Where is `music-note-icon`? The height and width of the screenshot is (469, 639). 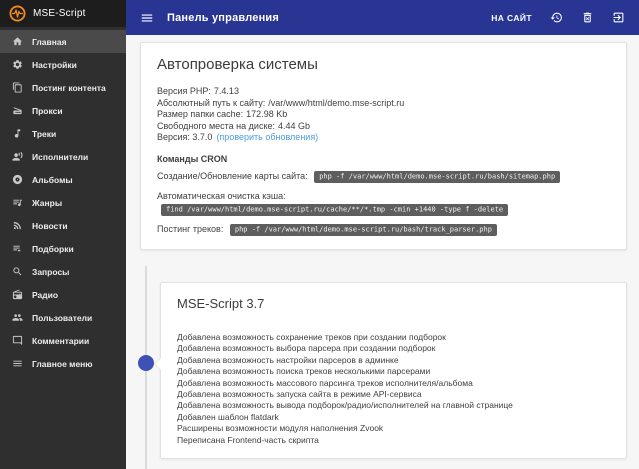
music-note-icon is located at coordinates (17, 133).